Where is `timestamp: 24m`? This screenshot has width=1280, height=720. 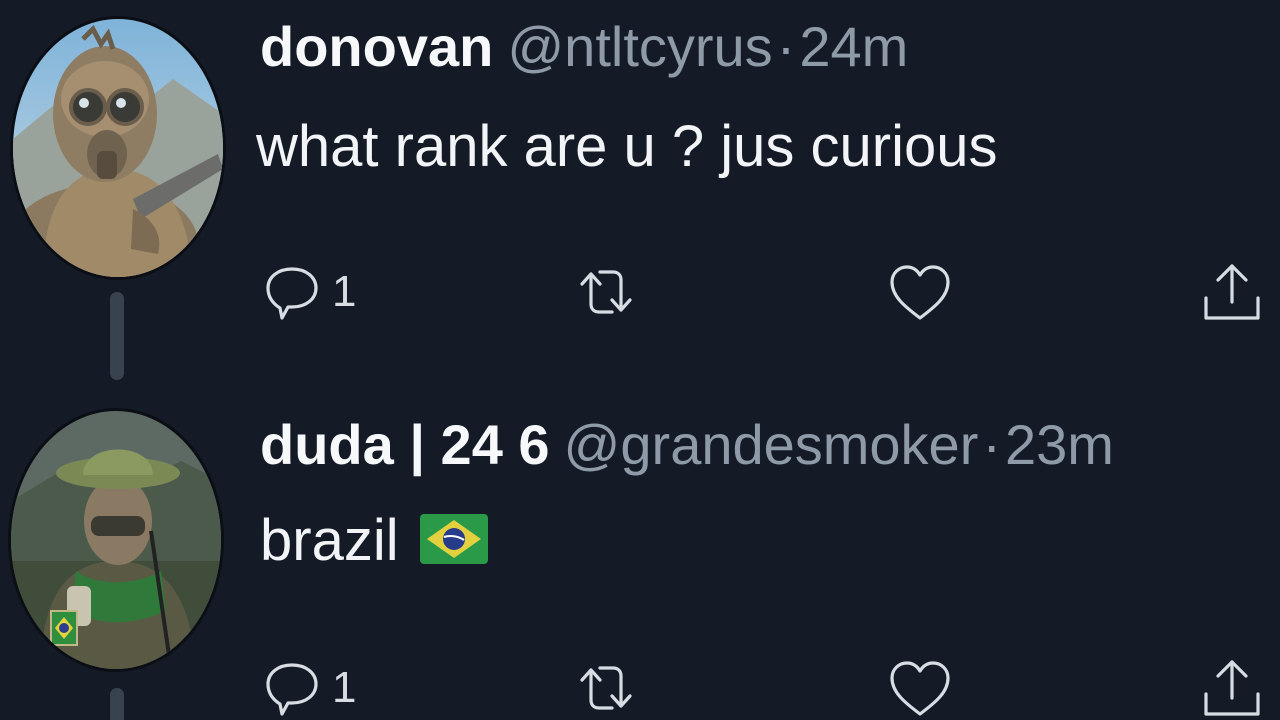
timestamp: 24m is located at coordinates (853, 46).